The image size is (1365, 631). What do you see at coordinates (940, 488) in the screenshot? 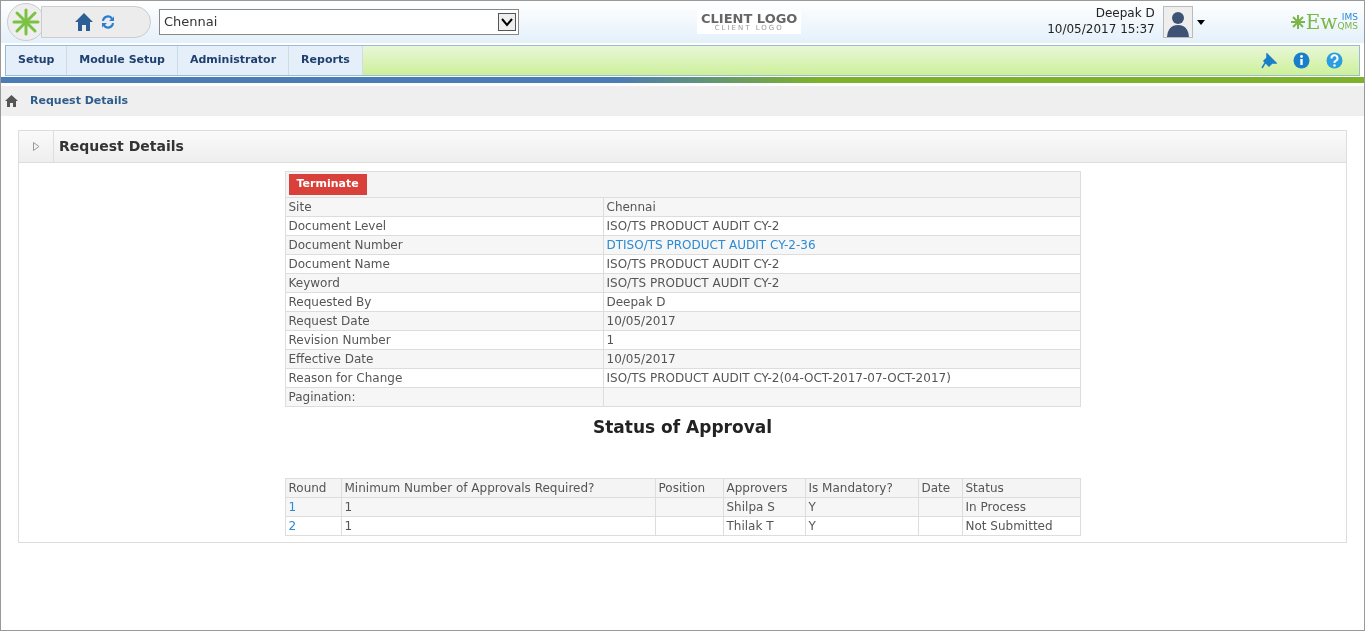
I see `column-header: Date` at bounding box center [940, 488].